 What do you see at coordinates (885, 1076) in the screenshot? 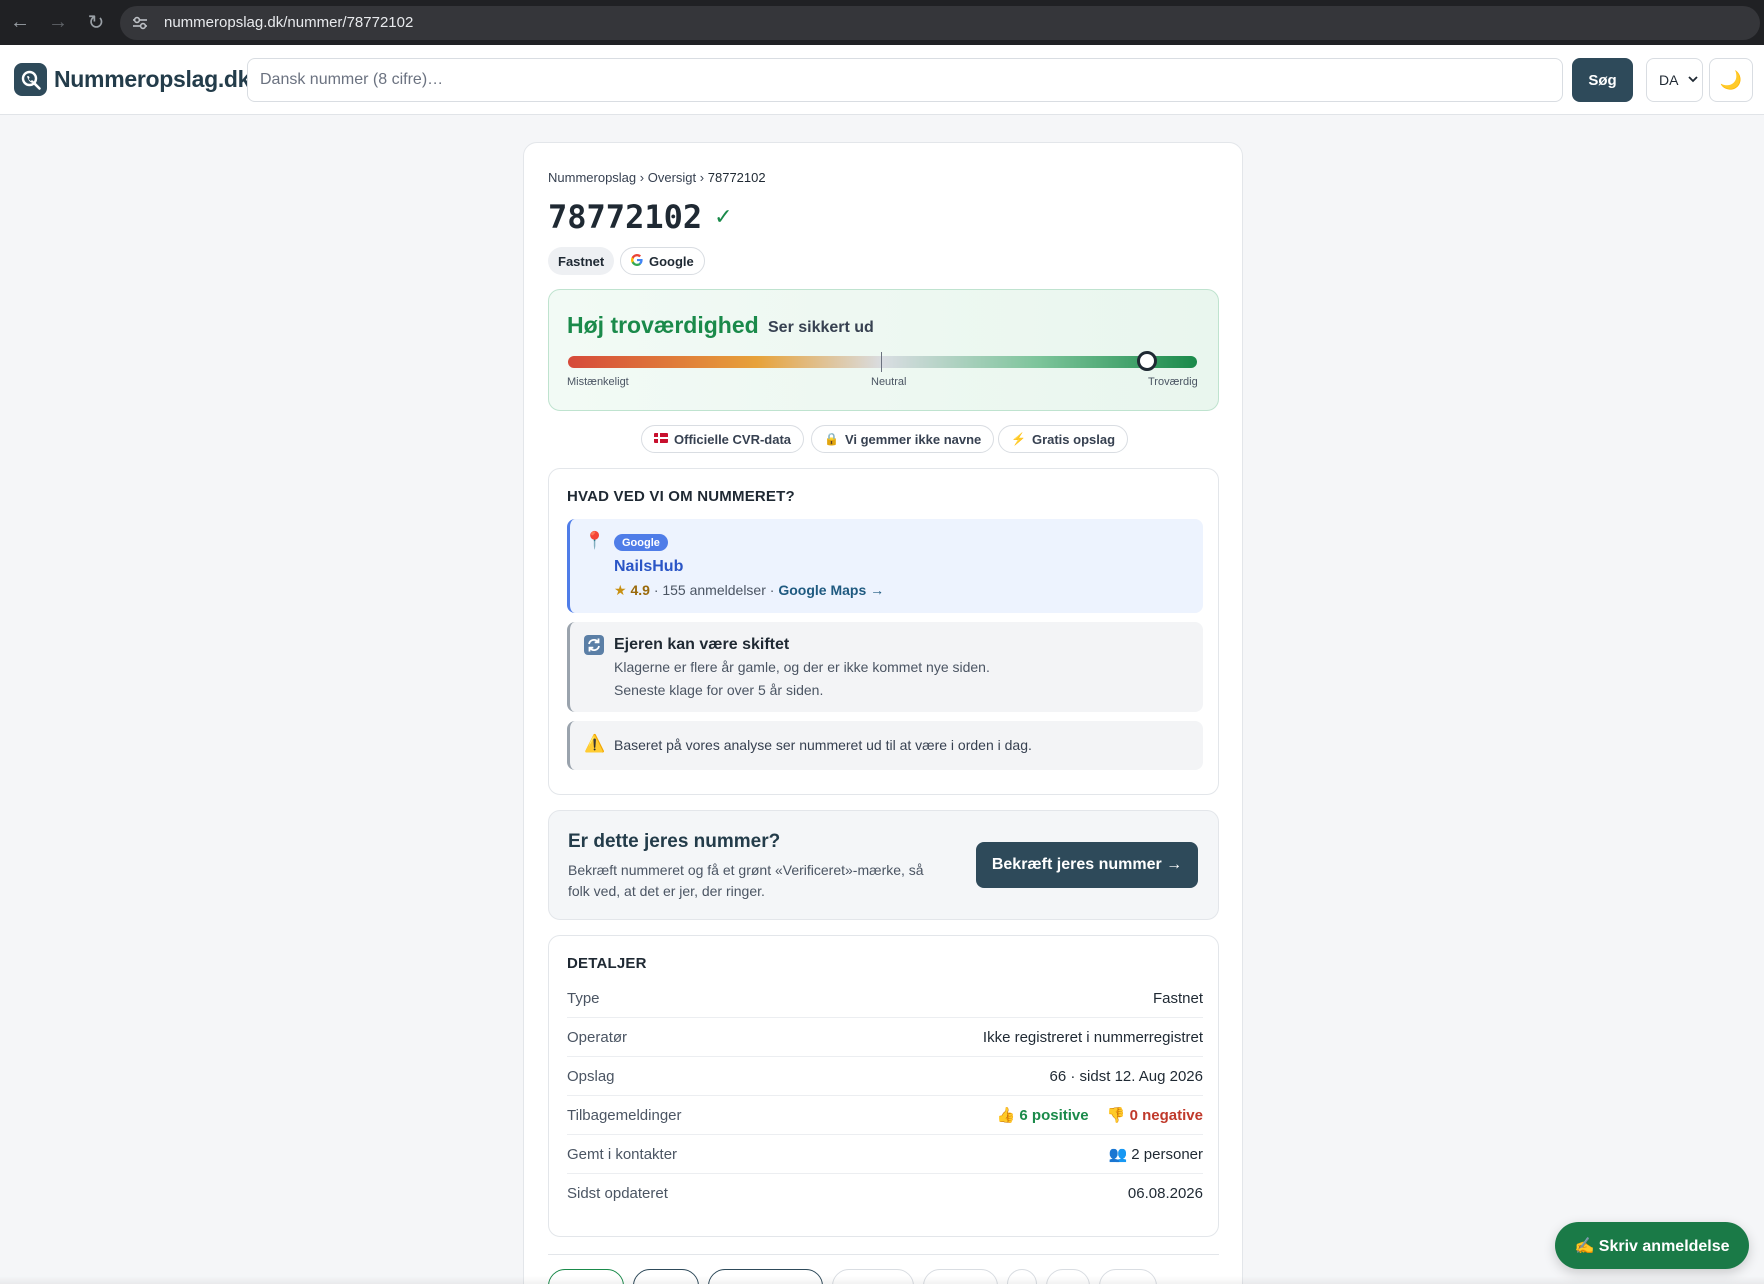
I see `detail-row-lookups: Opslag 66 · sidst 12. Aug 2026` at bounding box center [885, 1076].